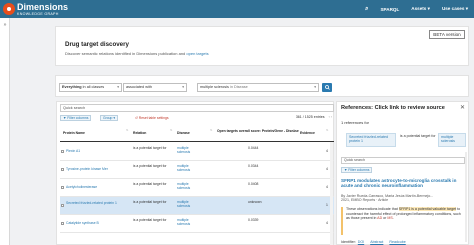 This screenshot has width=474, height=245. What do you see at coordinates (462, 107) in the screenshot?
I see `close-icon: ✕` at bounding box center [462, 107].